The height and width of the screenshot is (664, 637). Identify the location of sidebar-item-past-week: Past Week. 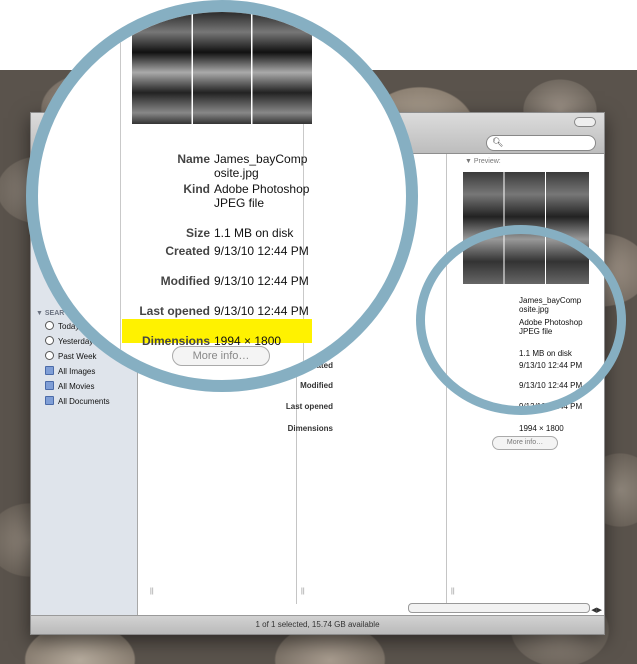
(71, 357).